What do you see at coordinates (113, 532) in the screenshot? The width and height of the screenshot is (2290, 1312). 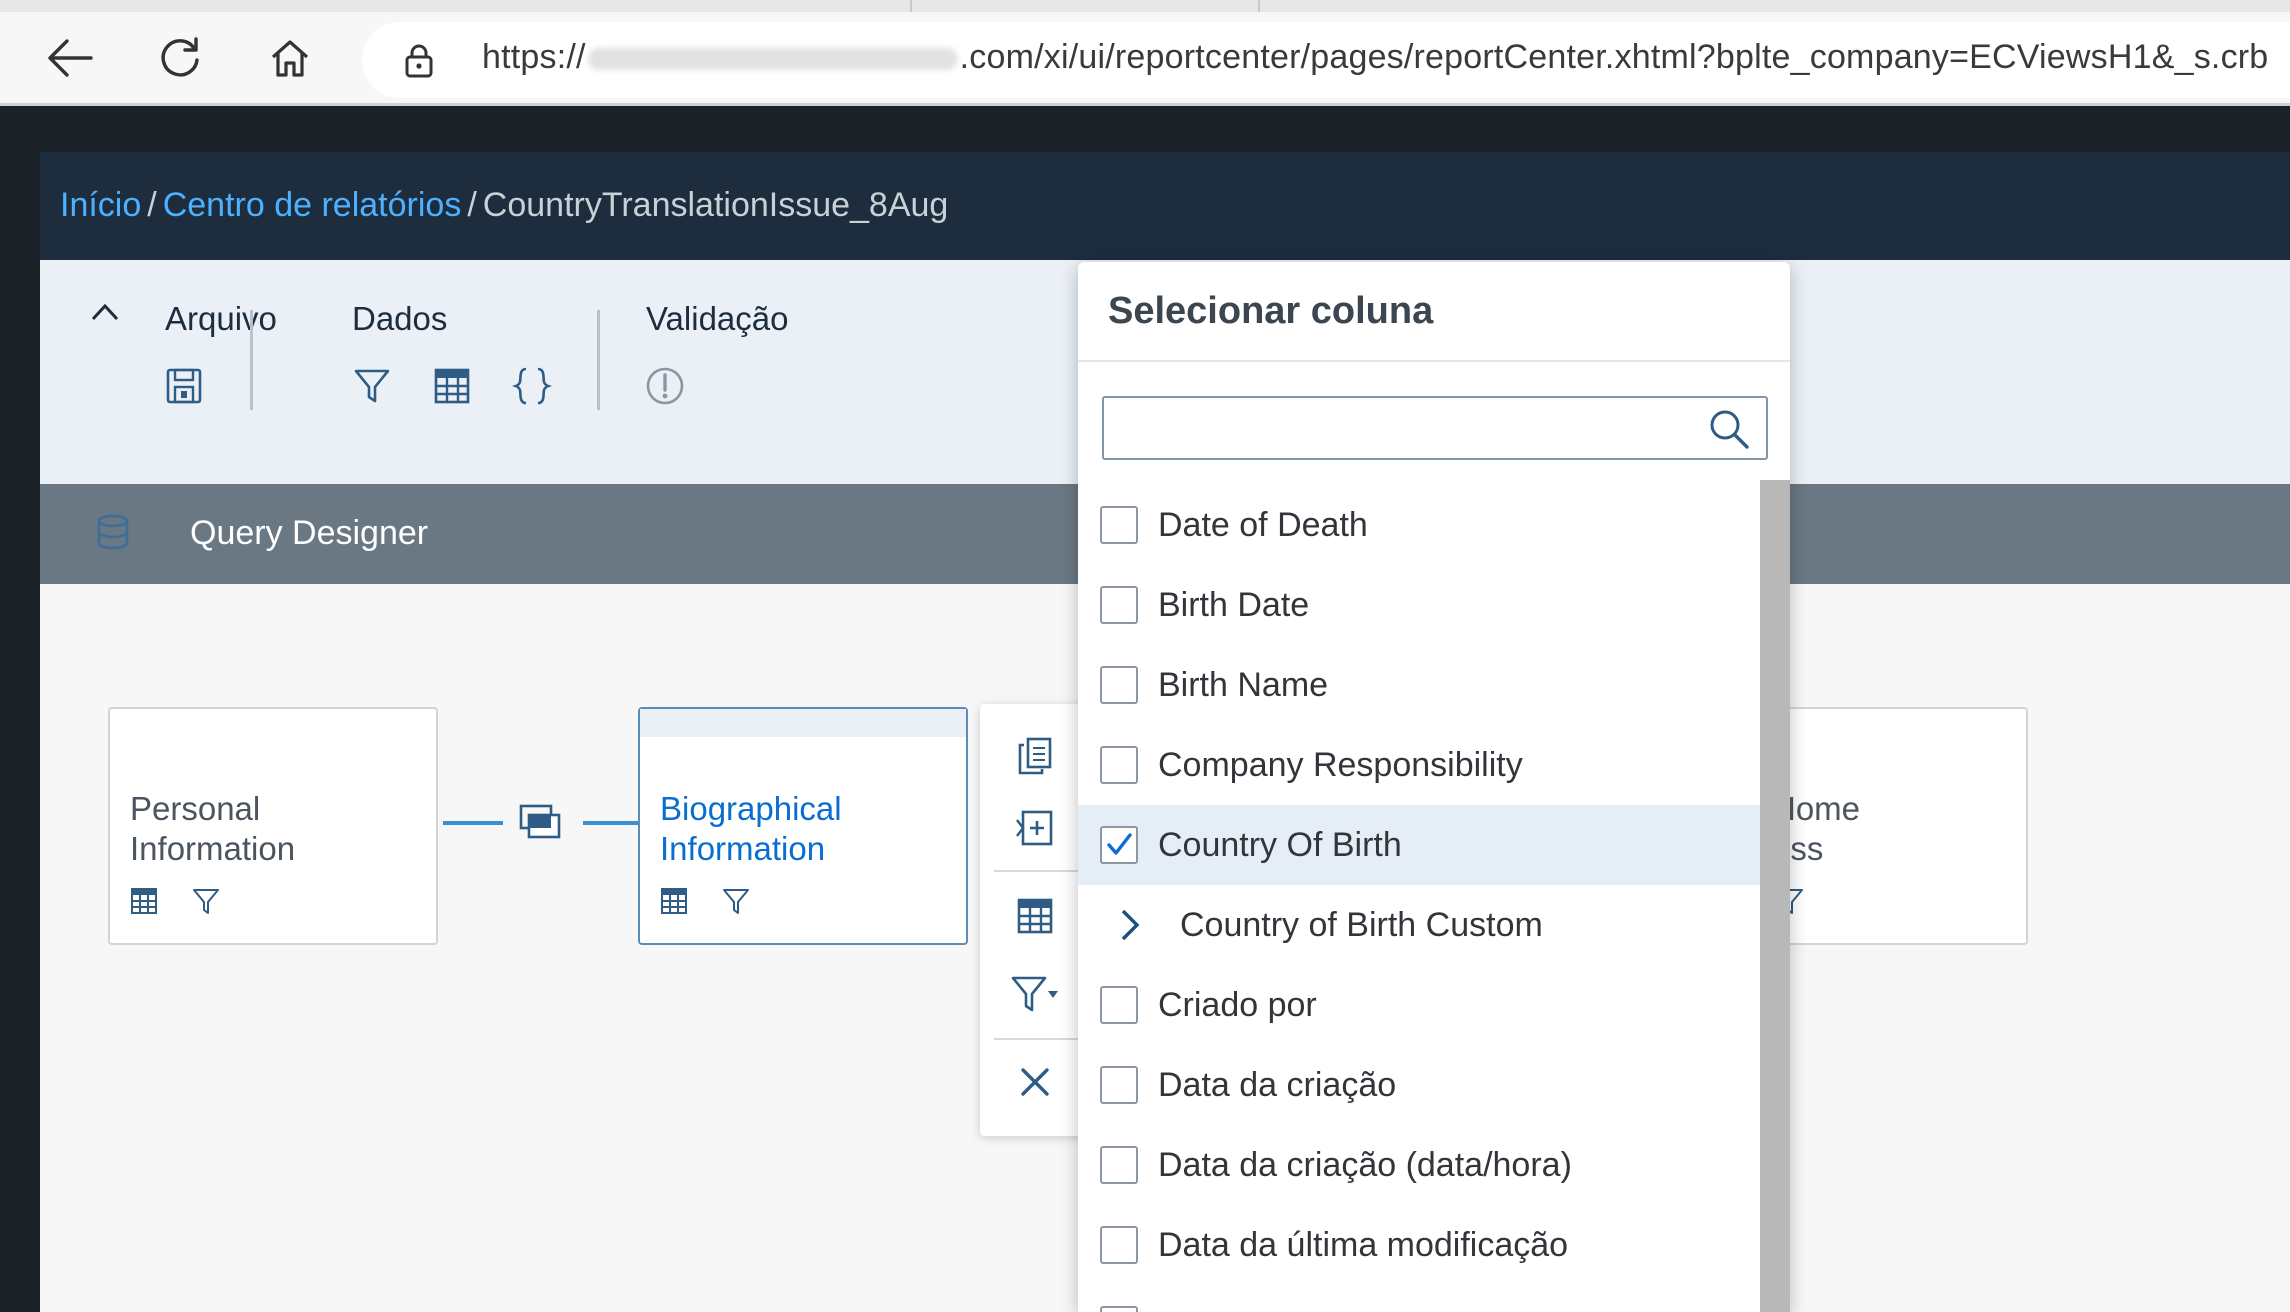 I see `database-icon` at bounding box center [113, 532].